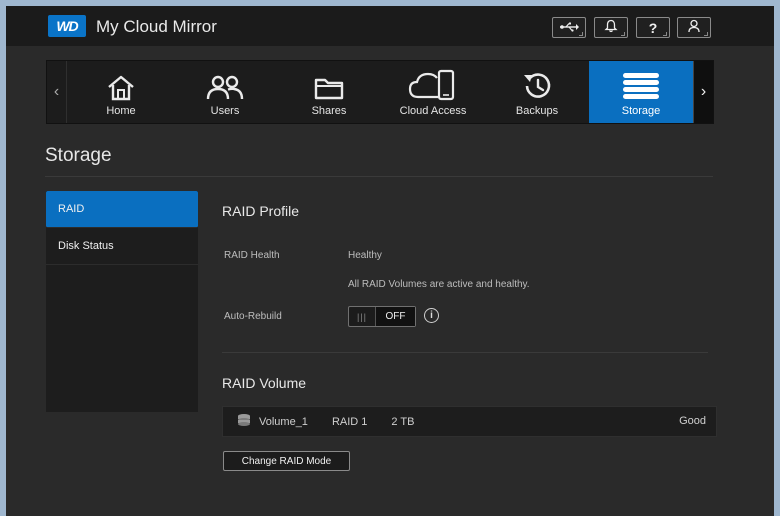 This screenshot has width=780, height=516. Describe the element at coordinates (264, 383) in the screenshot. I see `raid-volume-heading: RAID Volume` at that location.